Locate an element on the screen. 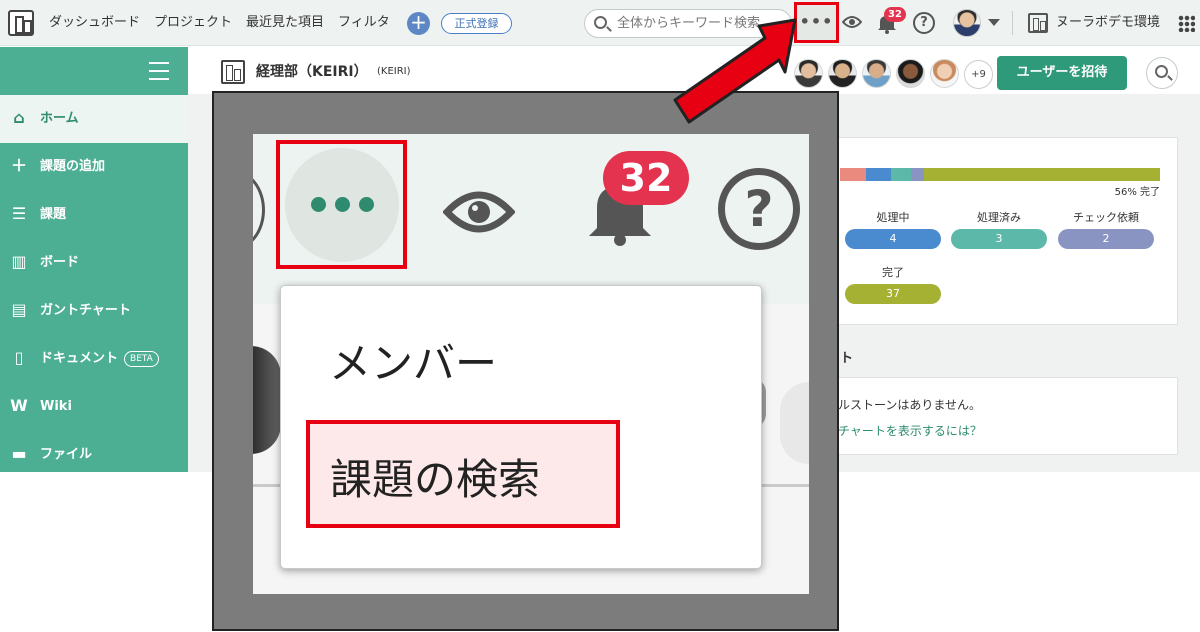  beta-badge: BETA is located at coordinates (141, 358).